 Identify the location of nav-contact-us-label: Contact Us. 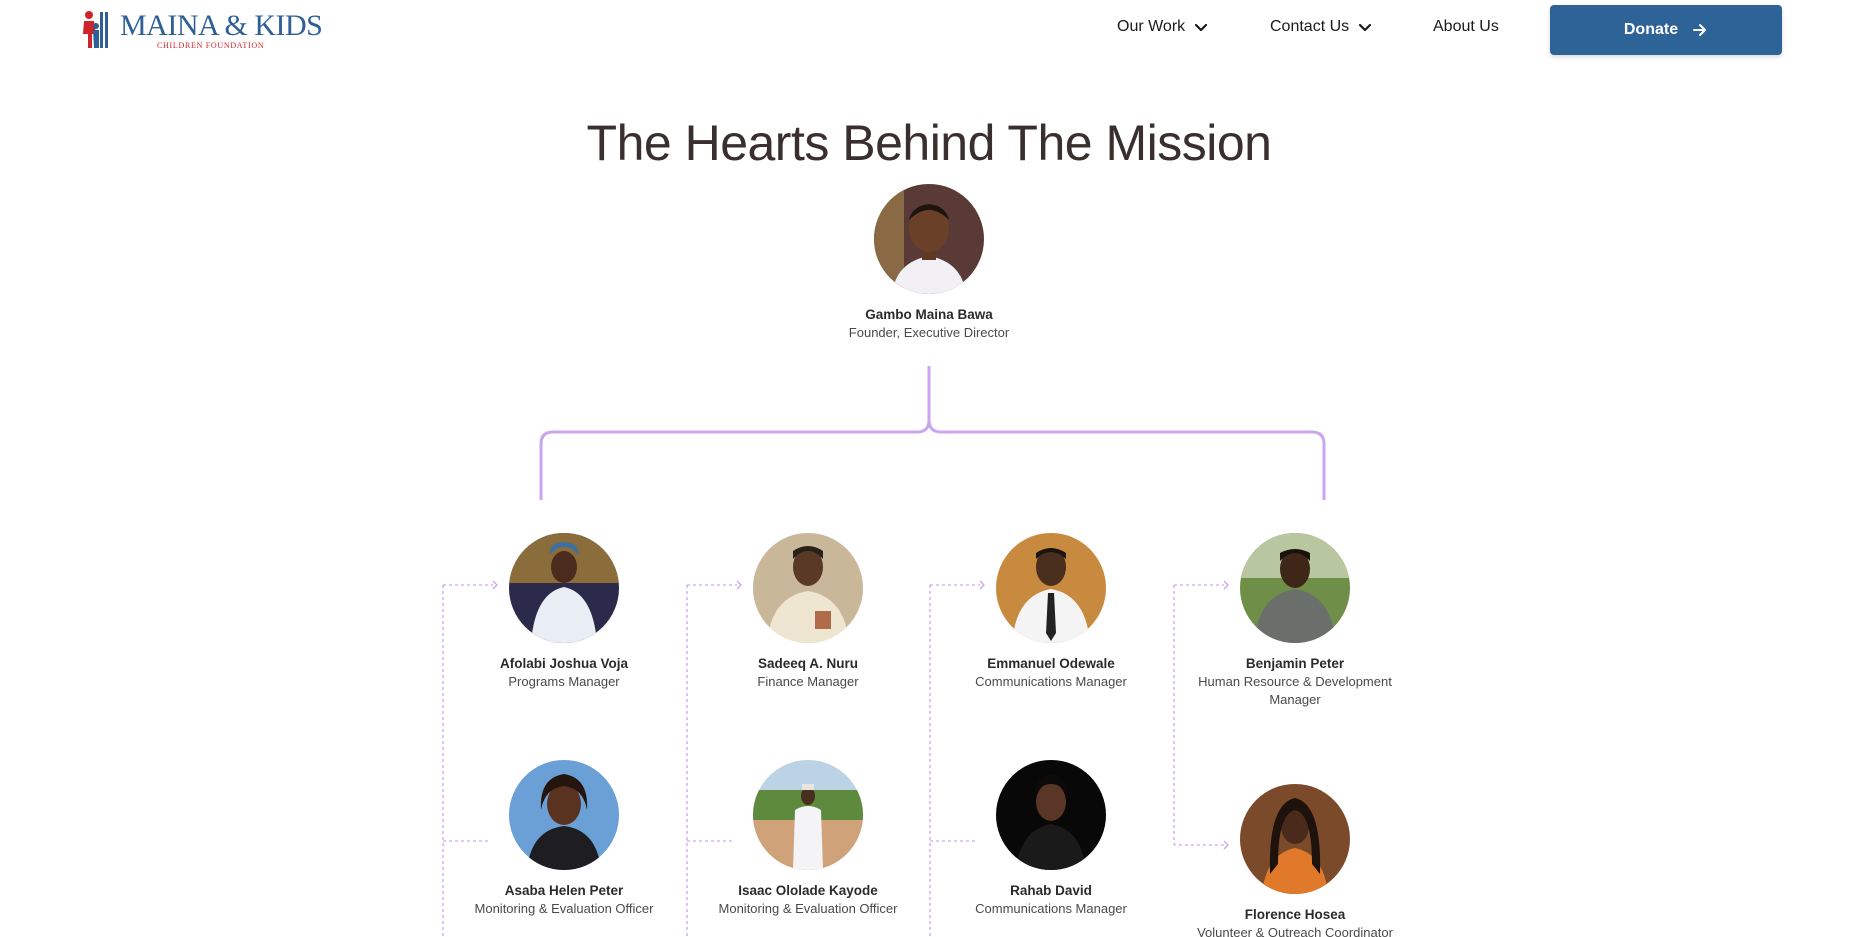
(1310, 26).